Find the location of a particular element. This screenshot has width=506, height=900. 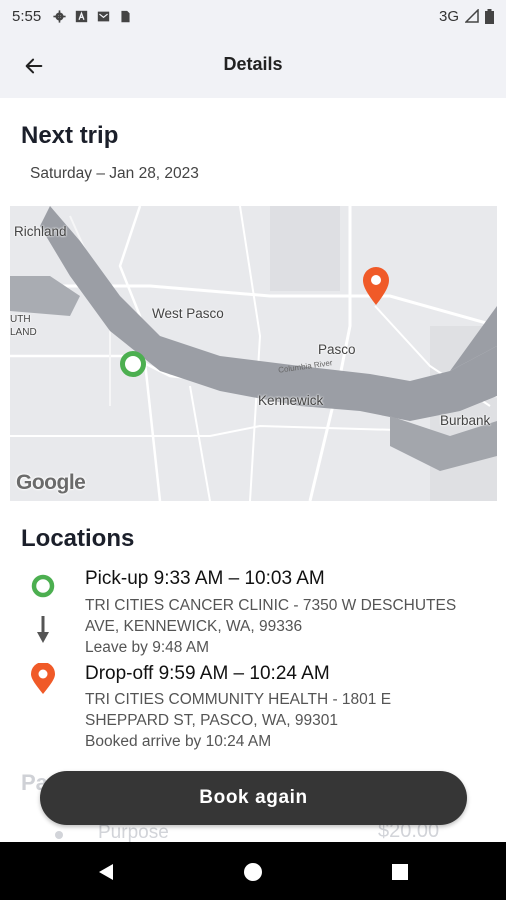

app-bar: Details is located at coordinates (253, 65).